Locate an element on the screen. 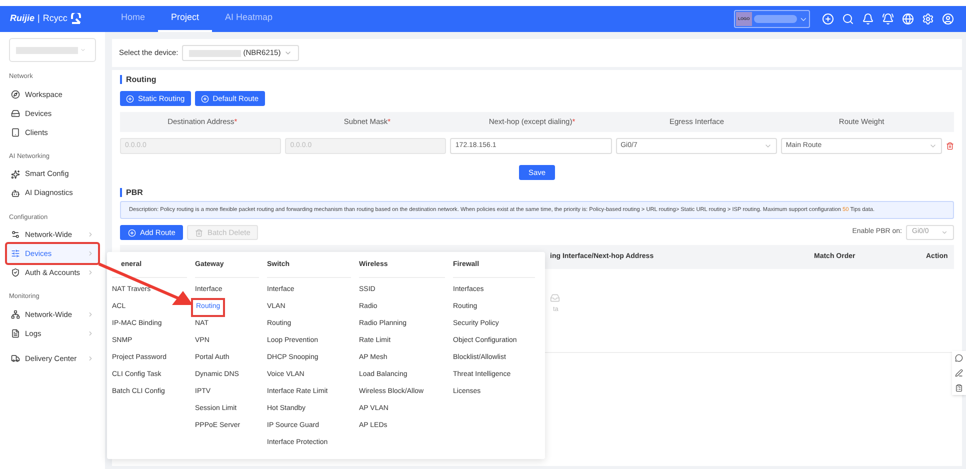  clipboard-icon is located at coordinates (959, 388).